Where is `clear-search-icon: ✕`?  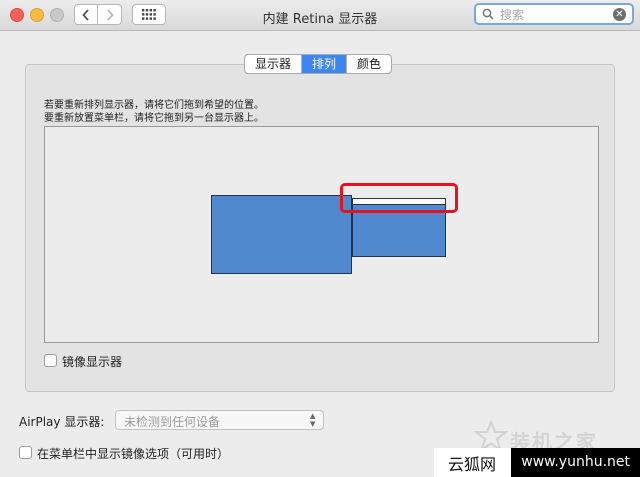 clear-search-icon: ✕ is located at coordinates (619, 14).